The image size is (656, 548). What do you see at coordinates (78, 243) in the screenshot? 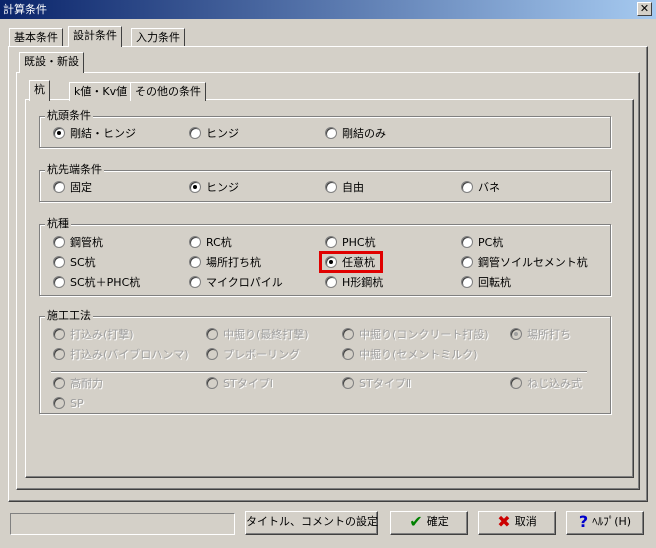
I see `radio-steel-pipe-pile: 鋼管杭` at bounding box center [78, 243].